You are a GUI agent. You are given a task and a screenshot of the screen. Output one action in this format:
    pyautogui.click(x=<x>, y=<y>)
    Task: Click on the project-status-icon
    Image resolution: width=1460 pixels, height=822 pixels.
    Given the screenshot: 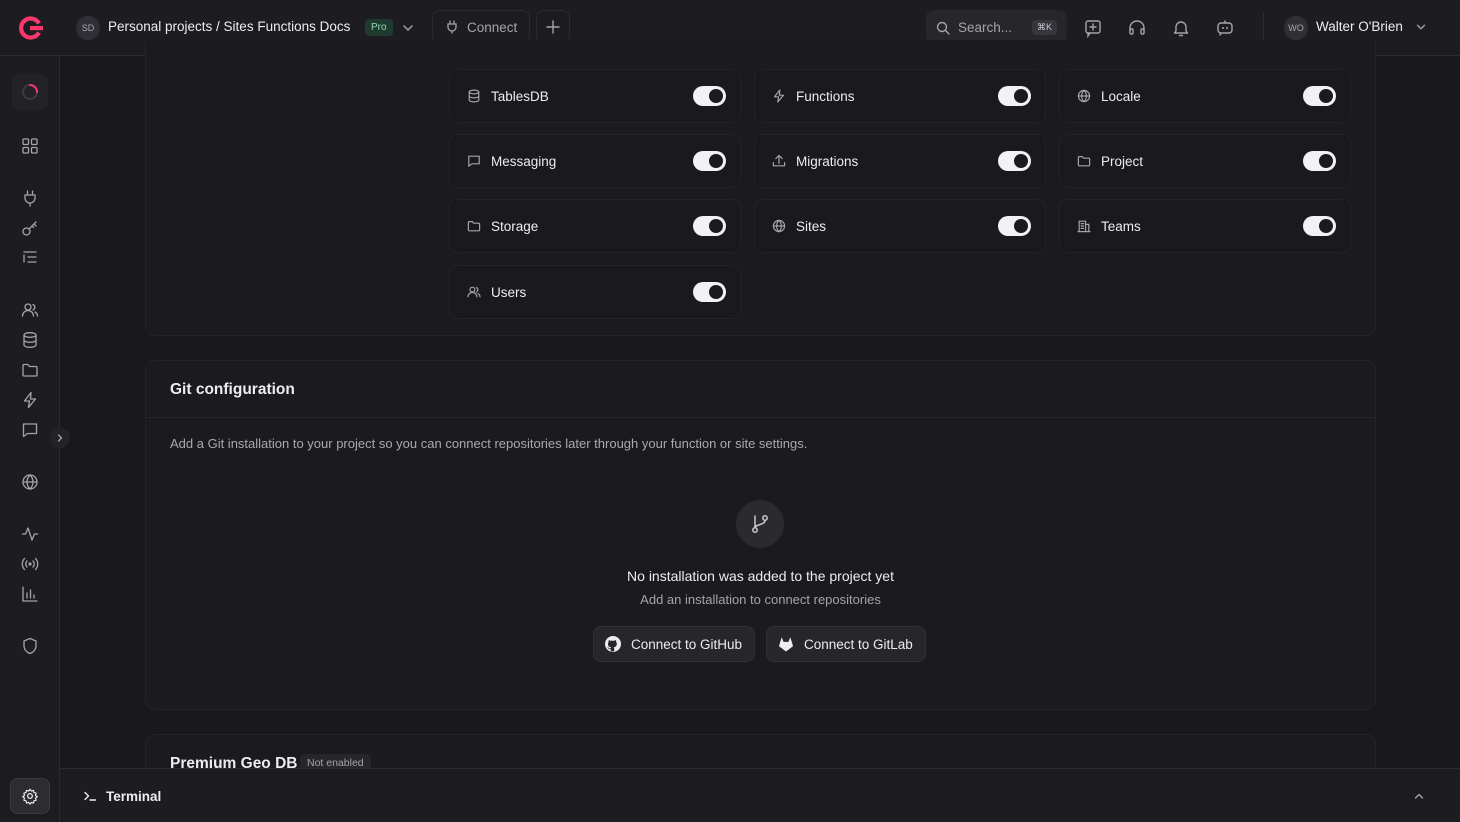 What is the action you would take?
    pyautogui.click(x=30, y=92)
    